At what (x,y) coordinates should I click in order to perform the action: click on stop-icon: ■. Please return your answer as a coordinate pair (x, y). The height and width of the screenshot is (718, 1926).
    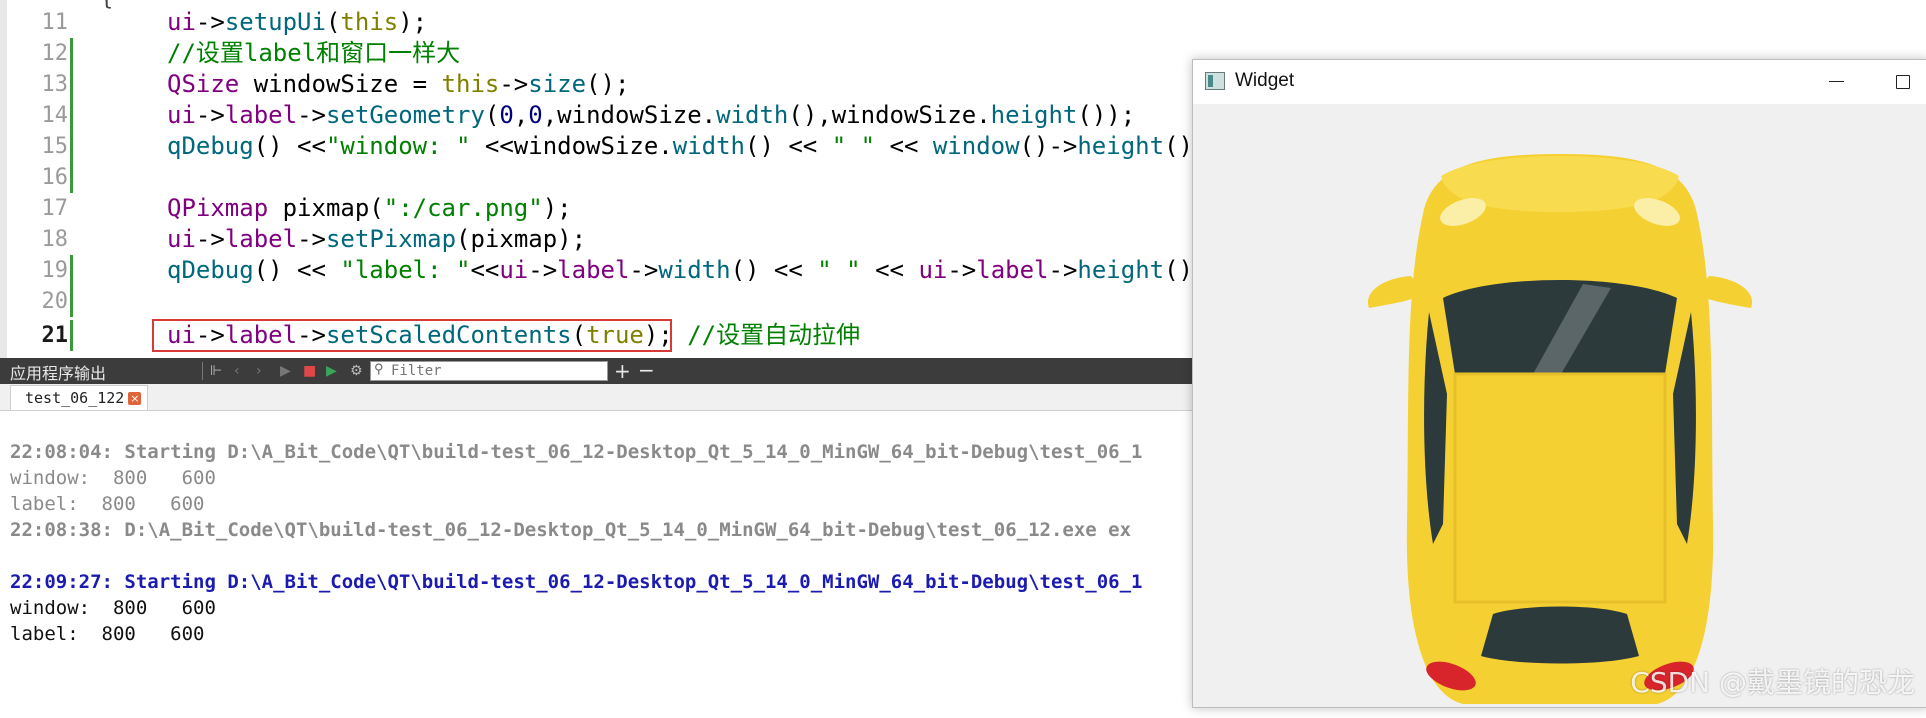
    Looking at the image, I should click on (309, 371).